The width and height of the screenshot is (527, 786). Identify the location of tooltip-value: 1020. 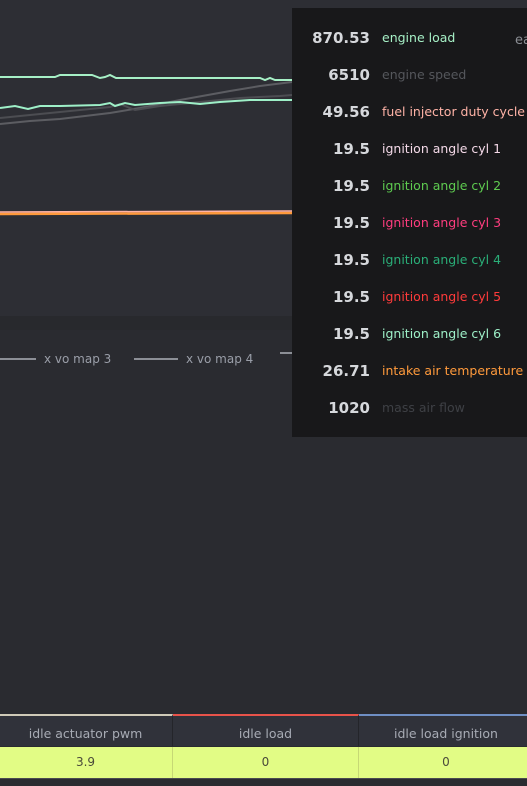
(349, 408).